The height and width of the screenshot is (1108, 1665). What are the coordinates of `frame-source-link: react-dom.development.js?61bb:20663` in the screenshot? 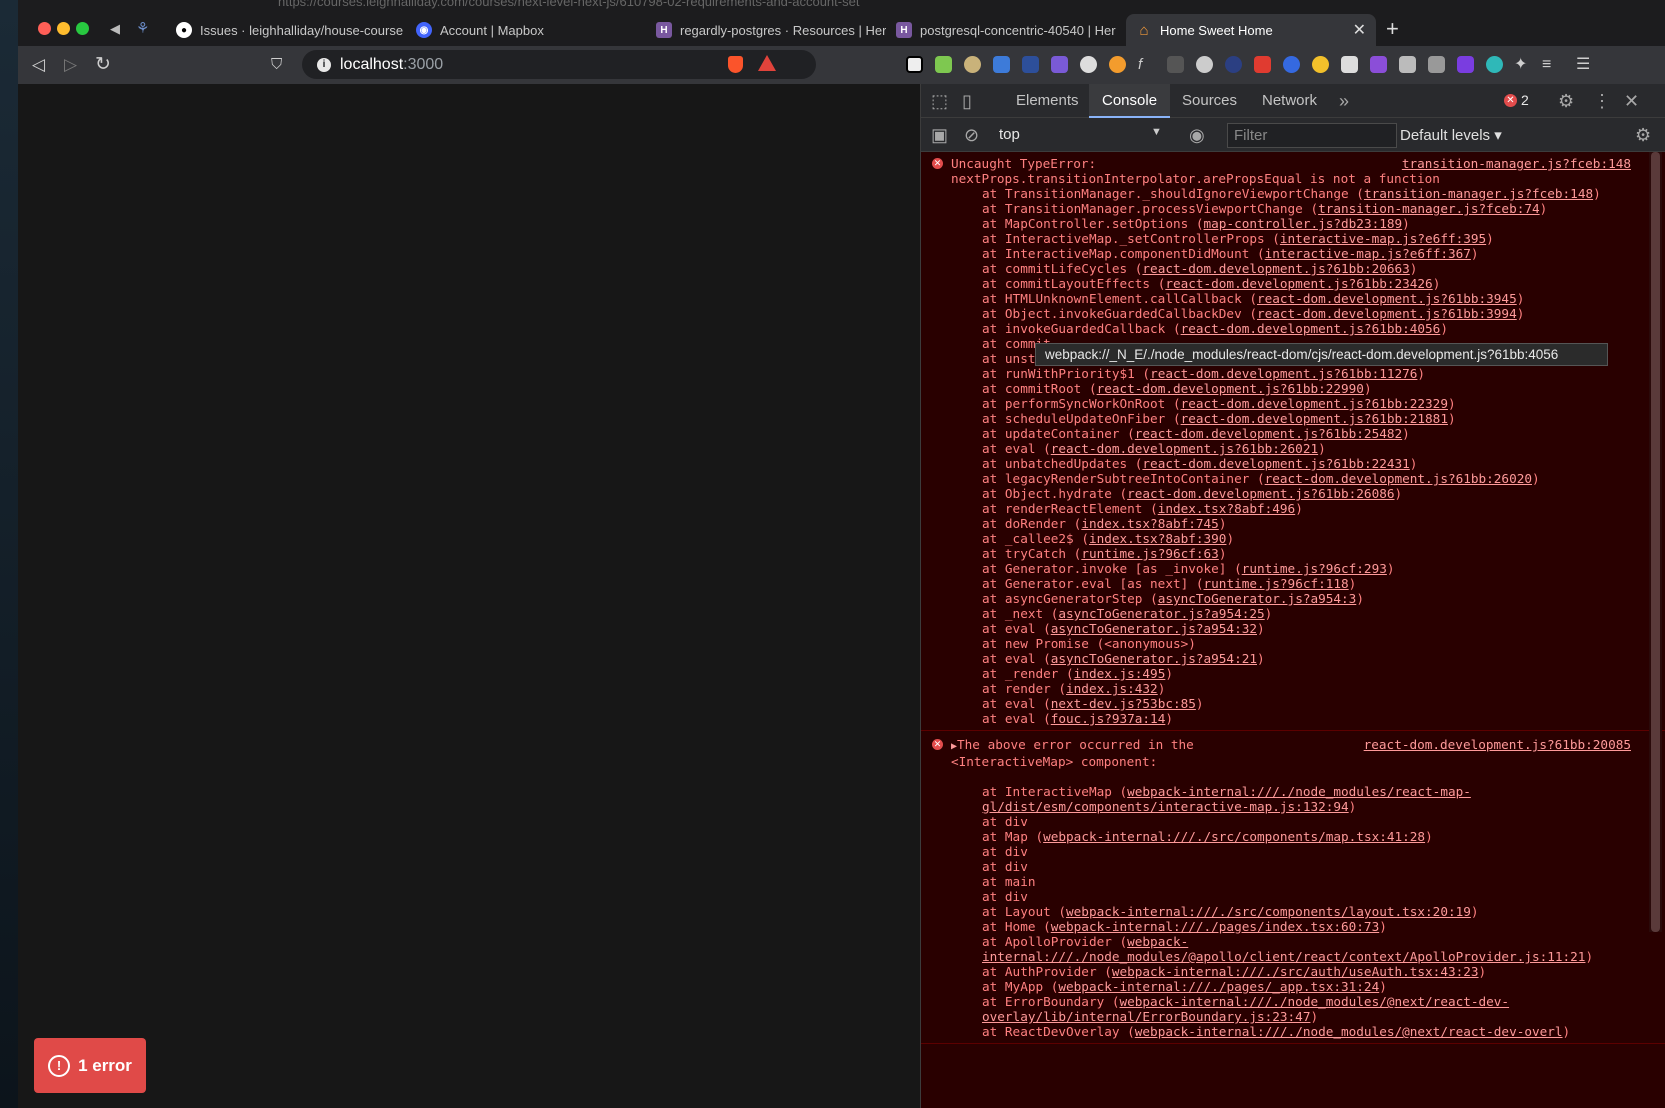 It's located at (1275, 268).